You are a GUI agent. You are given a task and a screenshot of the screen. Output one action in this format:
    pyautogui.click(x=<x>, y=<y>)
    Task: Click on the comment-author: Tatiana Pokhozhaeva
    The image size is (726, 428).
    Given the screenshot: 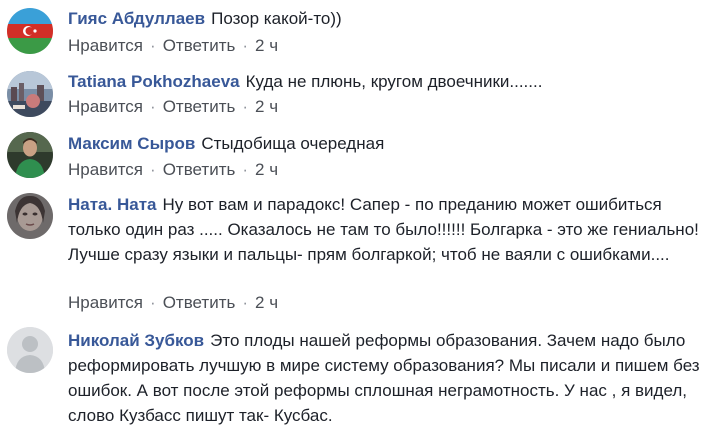 What is the action you would take?
    pyautogui.click(x=154, y=81)
    